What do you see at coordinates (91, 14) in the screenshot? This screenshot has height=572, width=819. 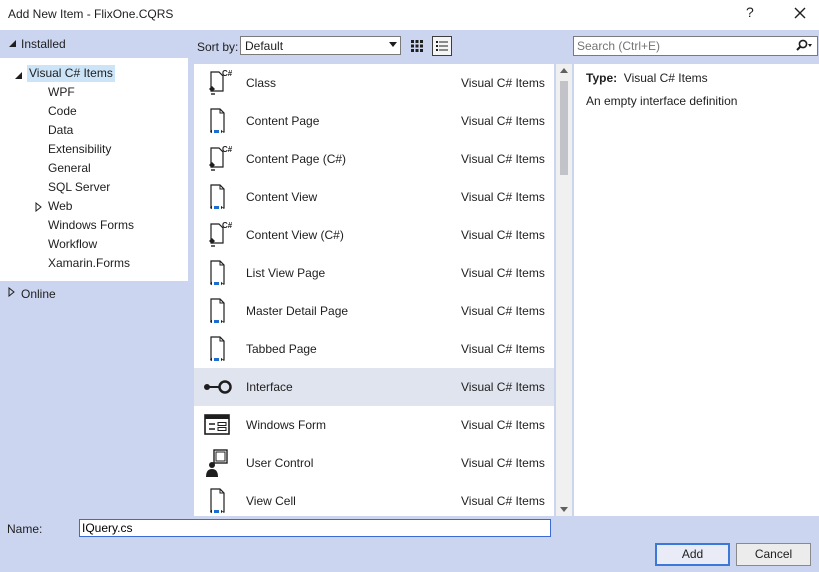 I see `window-title: Add New Item - FlixOne.CQRS` at bounding box center [91, 14].